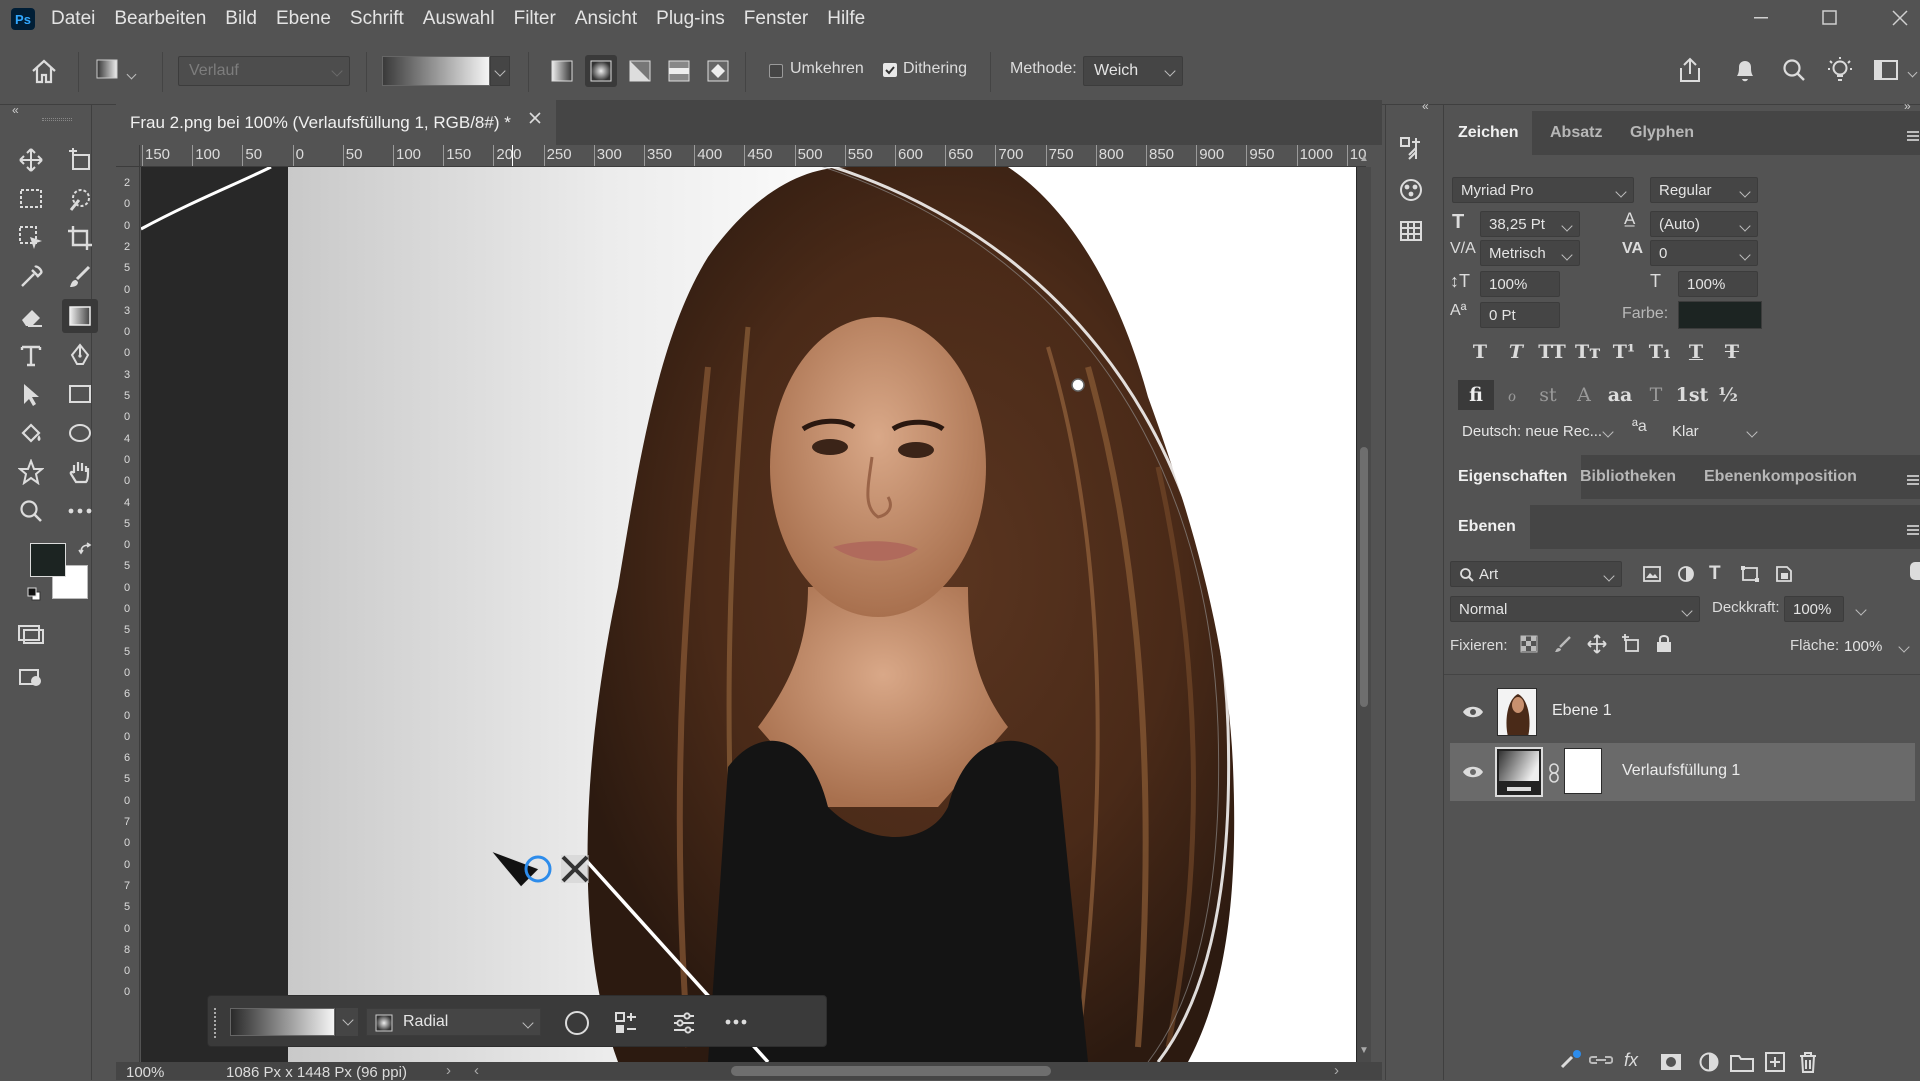 This screenshot has height=1081, width=1920. What do you see at coordinates (1704, 190) in the screenshot?
I see `font-style-dropdown: Regular` at bounding box center [1704, 190].